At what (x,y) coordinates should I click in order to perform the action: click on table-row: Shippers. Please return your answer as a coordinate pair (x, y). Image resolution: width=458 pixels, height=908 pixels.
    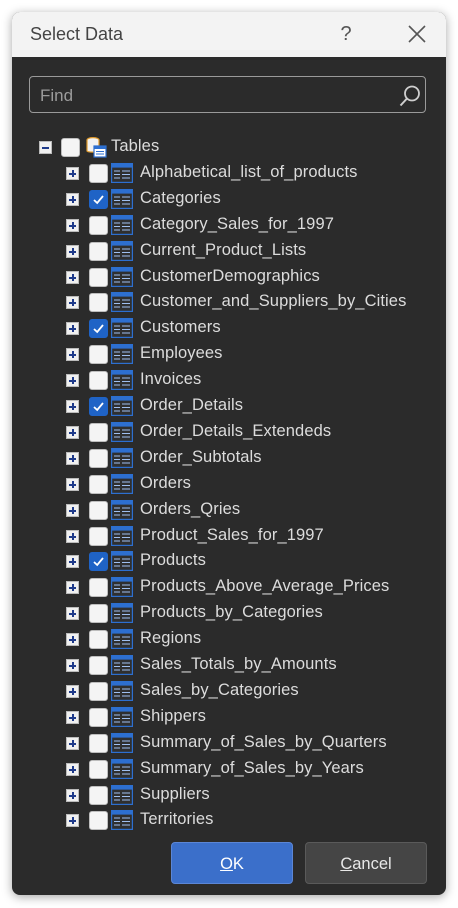
    Looking at the image, I should click on (229, 717).